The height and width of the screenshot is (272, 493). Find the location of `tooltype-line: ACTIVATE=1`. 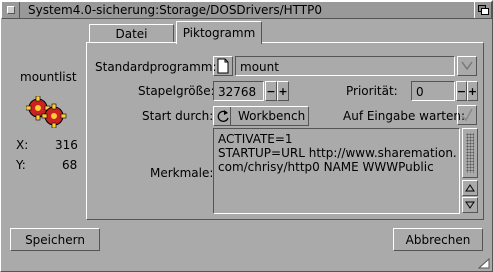

tooltype-line: ACTIVATE=1 is located at coordinates (255, 139).